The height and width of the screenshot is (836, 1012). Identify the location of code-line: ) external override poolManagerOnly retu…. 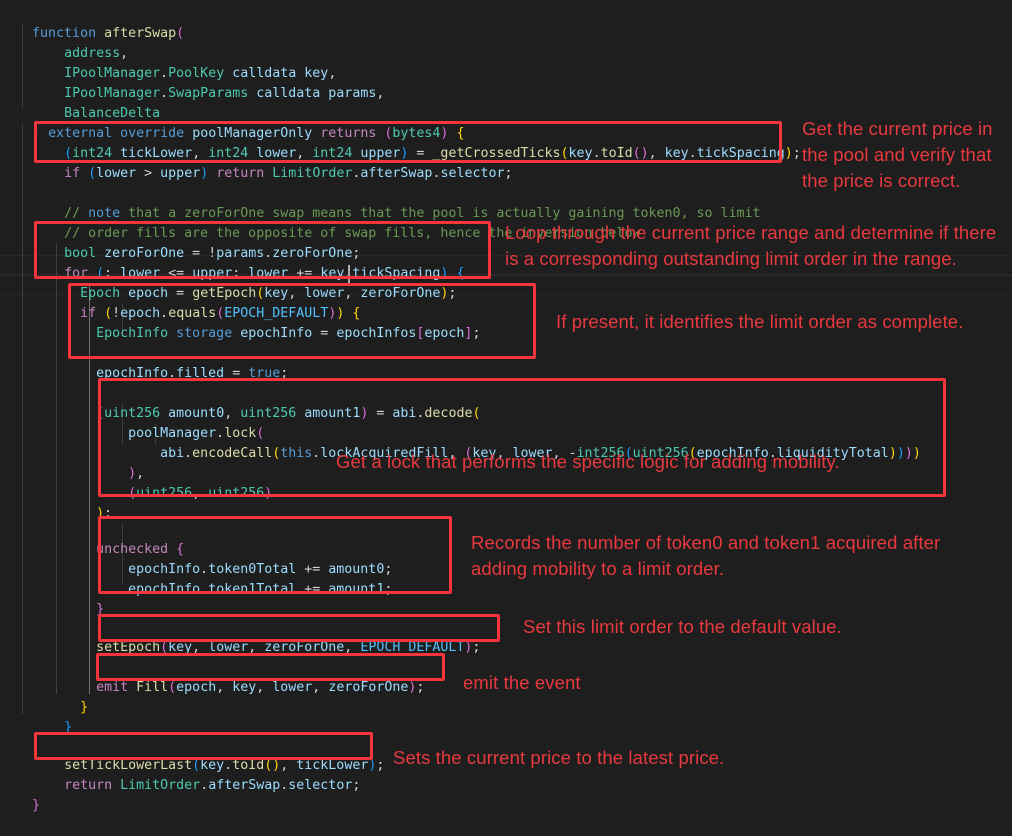
(232, 122).